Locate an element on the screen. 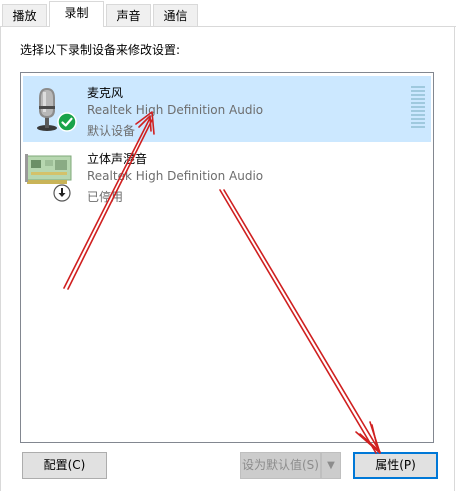 This screenshot has height=491, width=456. device-name: 麦克风 is located at coordinates (105, 93).